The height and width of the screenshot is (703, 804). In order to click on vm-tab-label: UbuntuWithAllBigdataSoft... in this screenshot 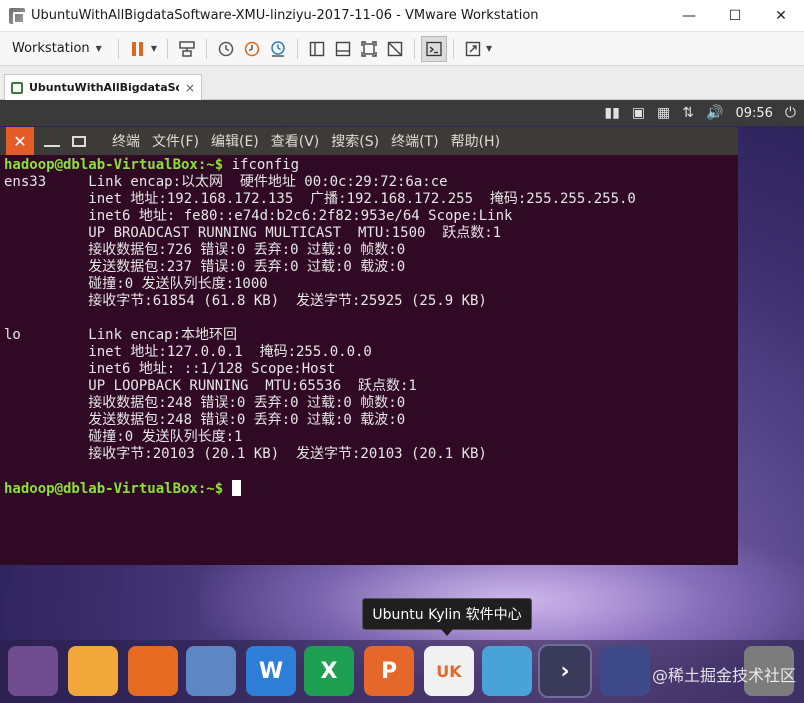, I will do `click(104, 87)`.